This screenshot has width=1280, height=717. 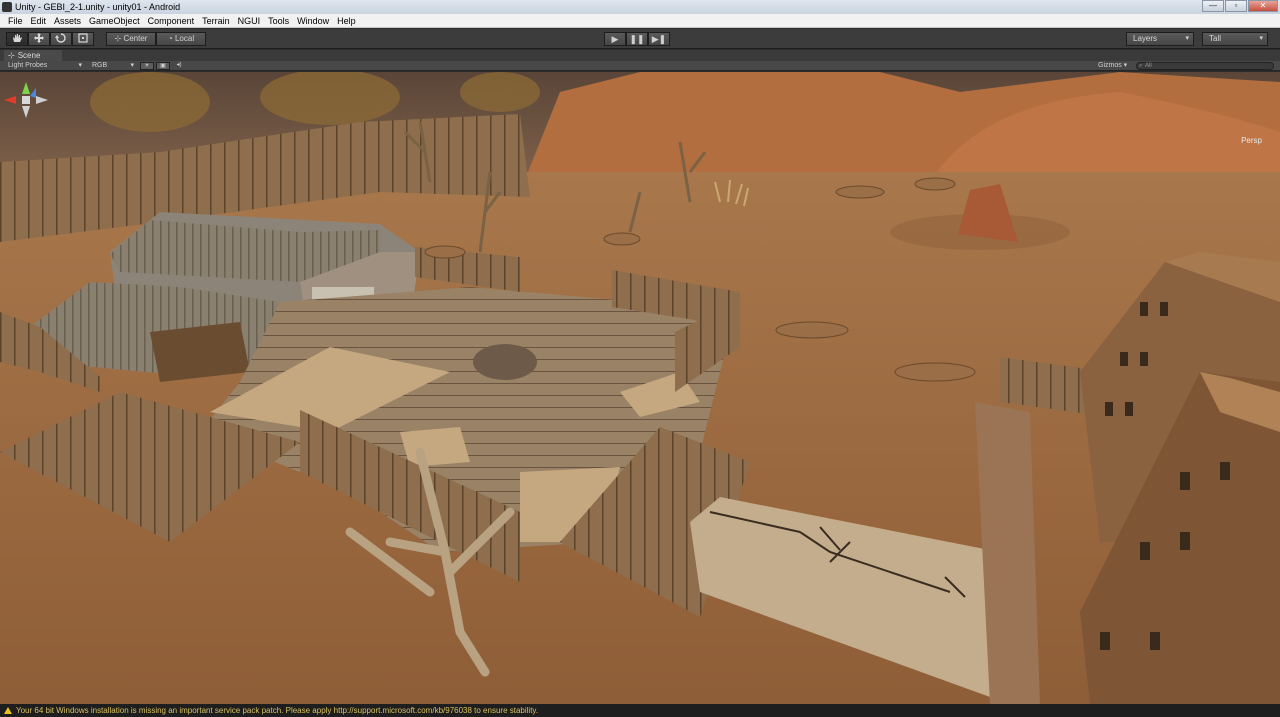 I want to click on layout-dropdown: Tall ▾, so click(x=1235, y=39).